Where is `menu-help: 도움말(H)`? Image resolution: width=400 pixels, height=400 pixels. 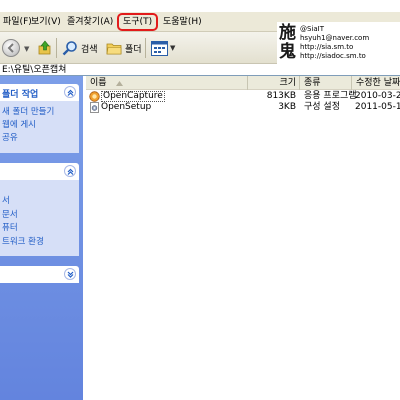
menu-help: 도움말(H) is located at coordinates (182, 22).